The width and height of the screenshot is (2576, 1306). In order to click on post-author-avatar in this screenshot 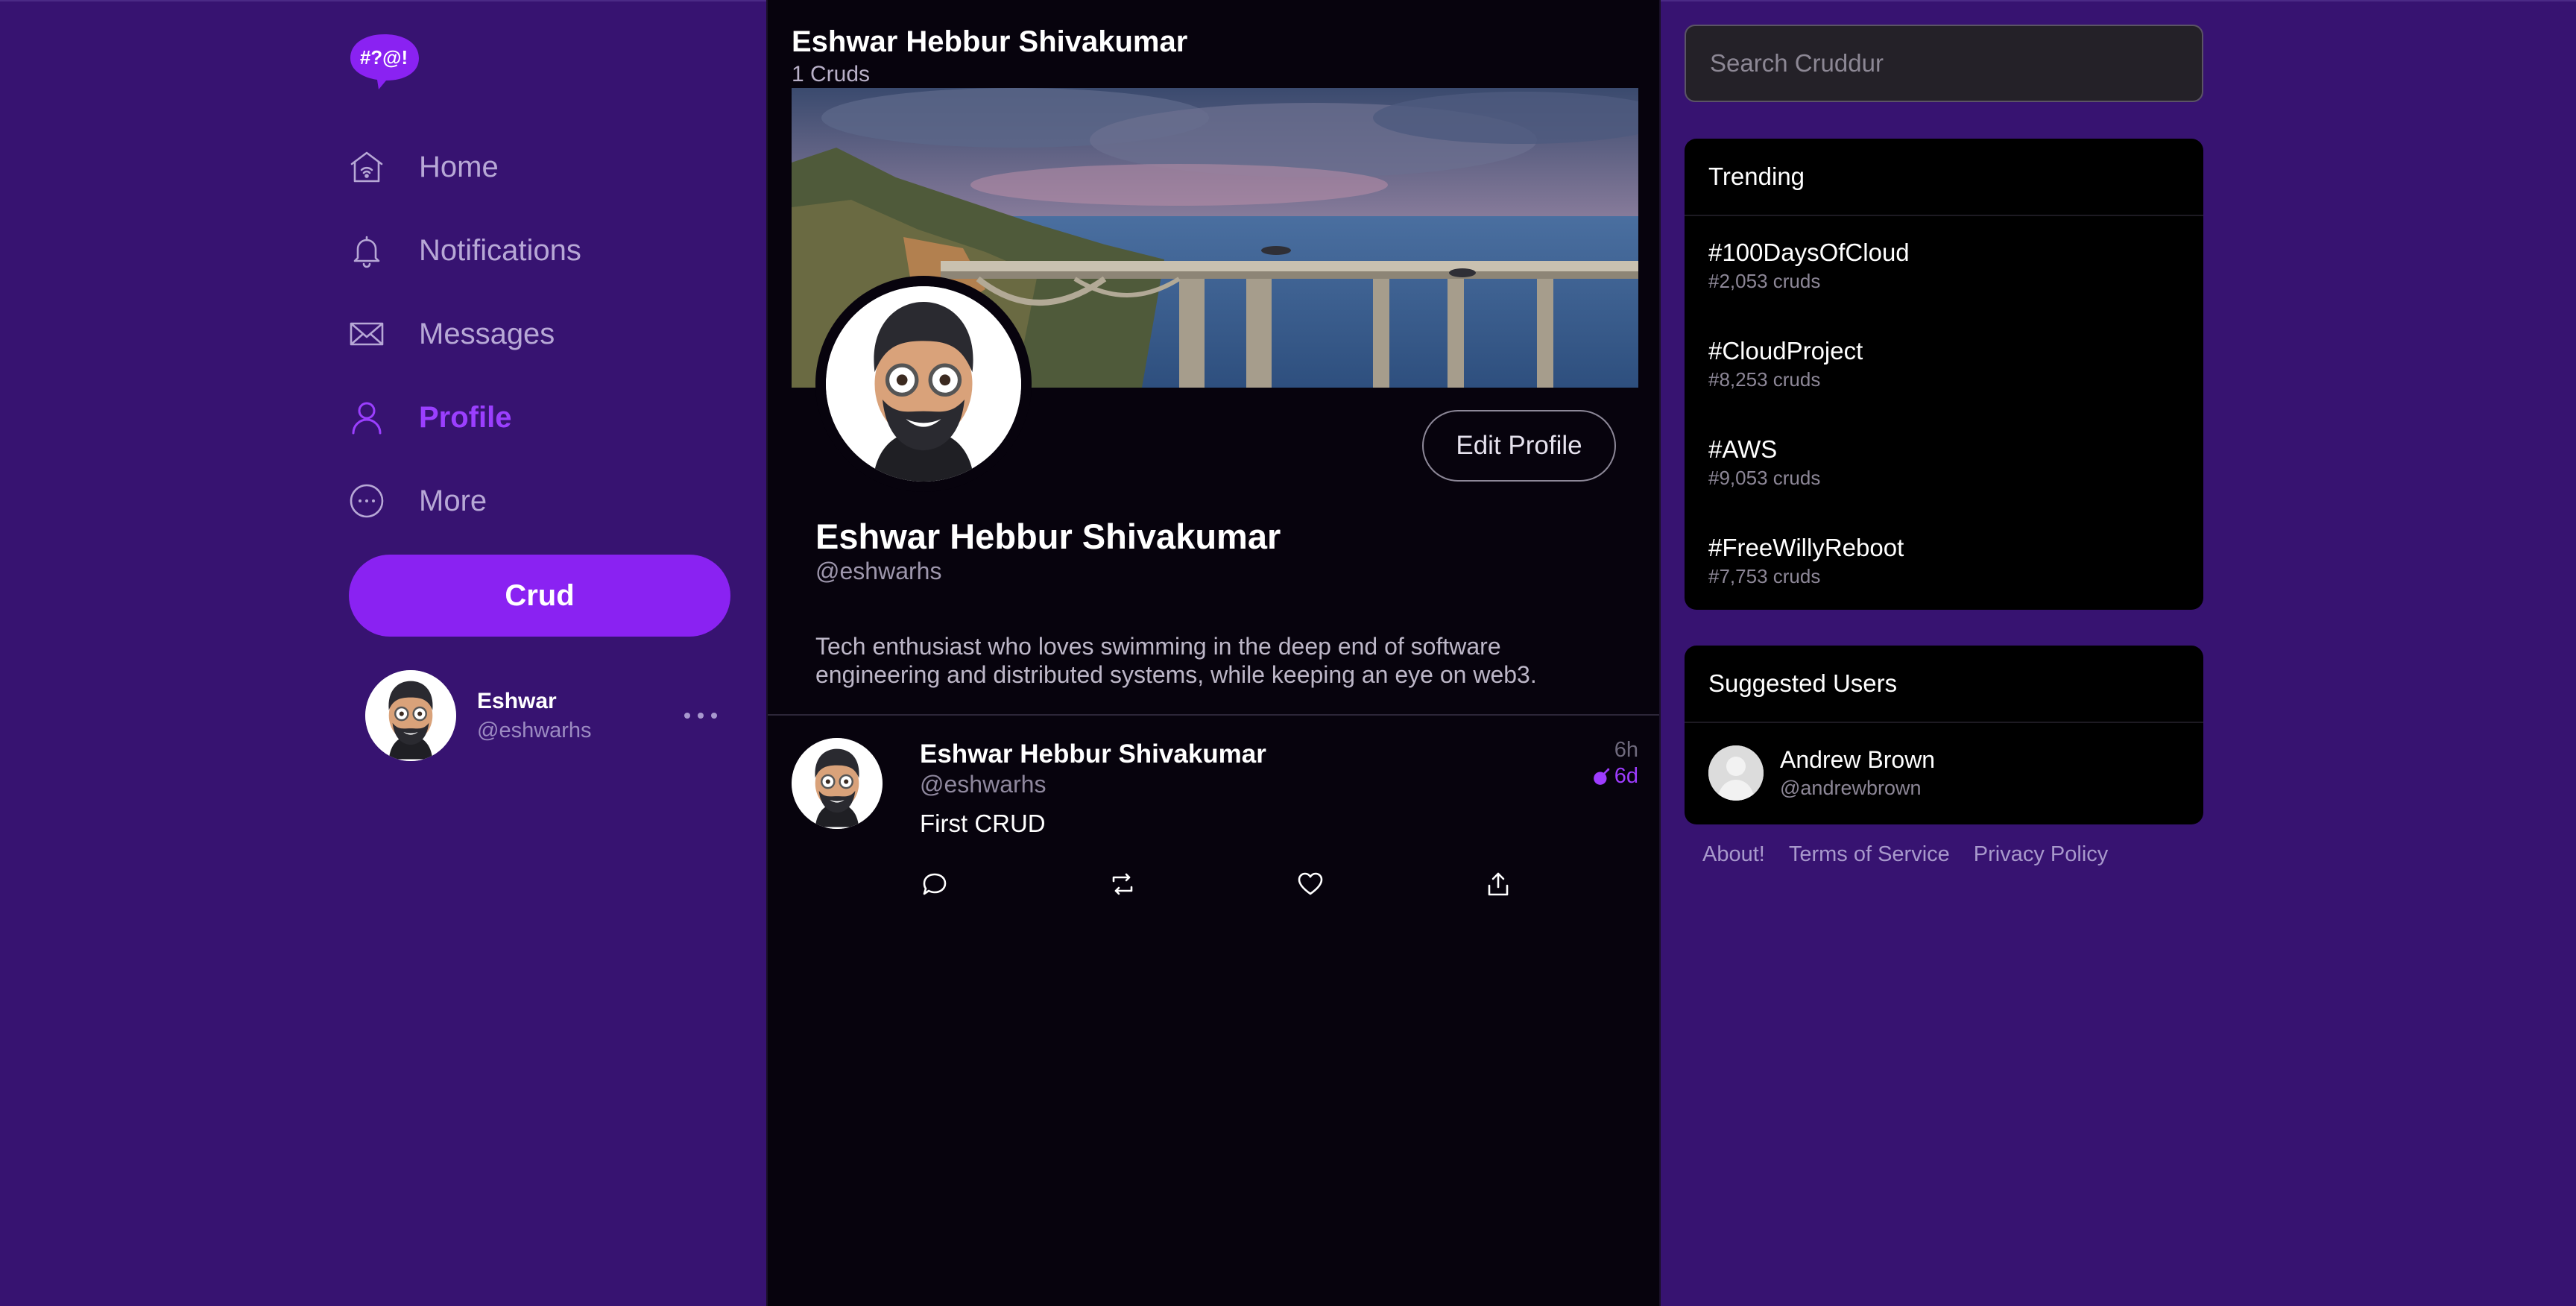, I will do `click(838, 783)`.